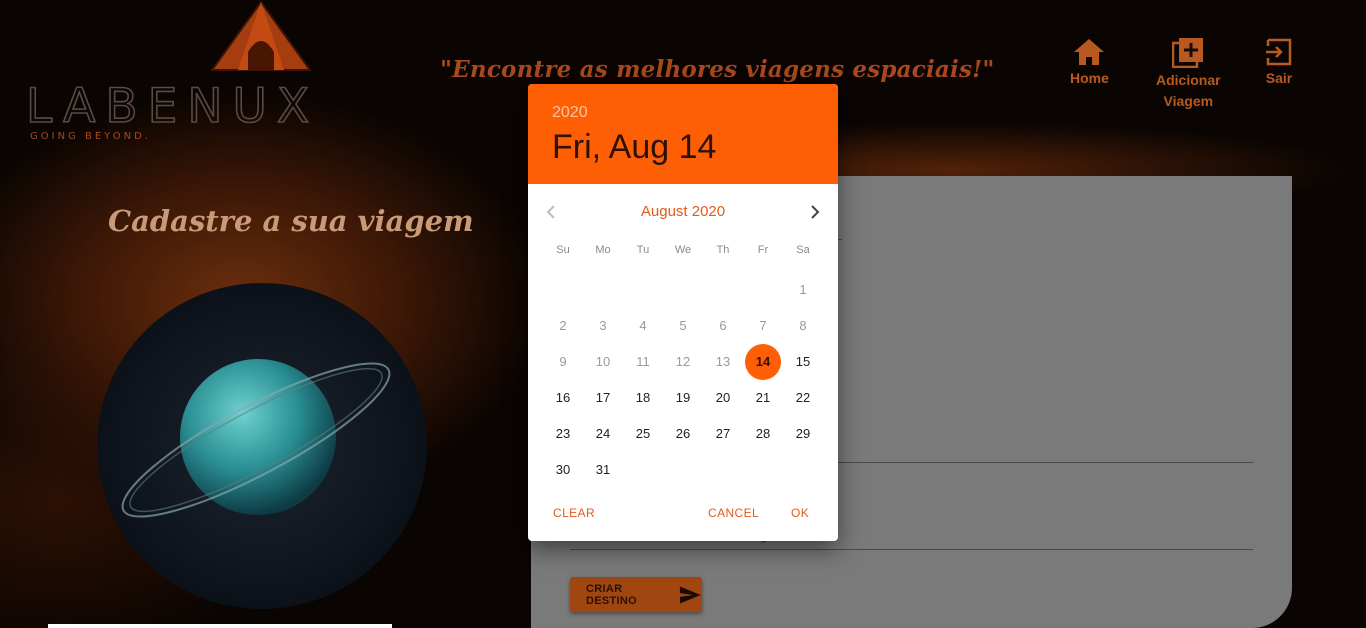 This screenshot has width=1366, height=628. What do you see at coordinates (611, 594) in the screenshot?
I see `create-destination-label: CRIAR DESTINO` at bounding box center [611, 594].